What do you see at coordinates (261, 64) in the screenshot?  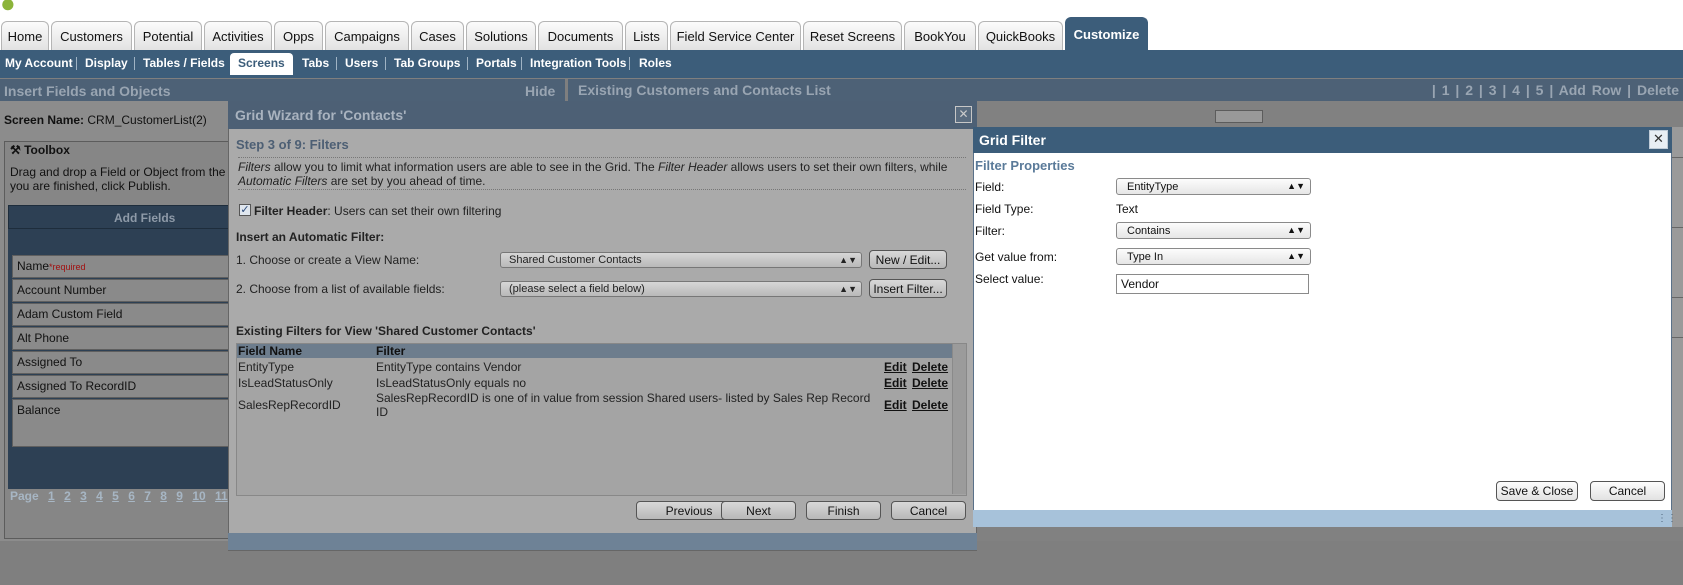 I see `subnav-screens: Screens` at bounding box center [261, 64].